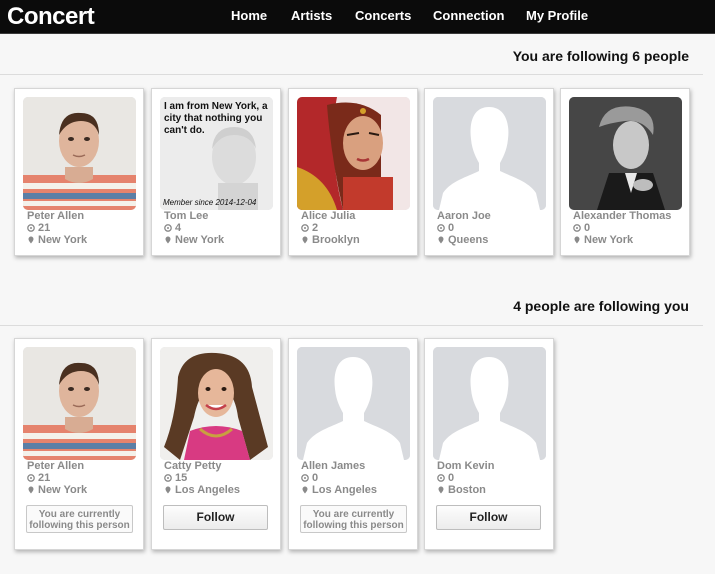  I want to click on nav-my-profile: My Profile, so click(557, 15).